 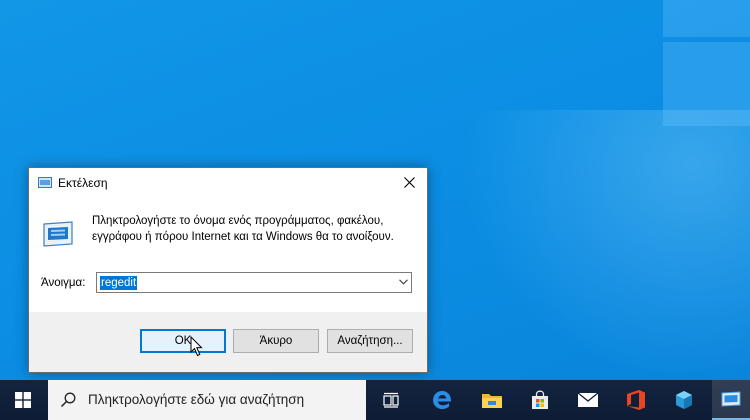 What do you see at coordinates (58, 234) in the screenshot?
I see `run-program-icon` at bounding box center [58, 234].